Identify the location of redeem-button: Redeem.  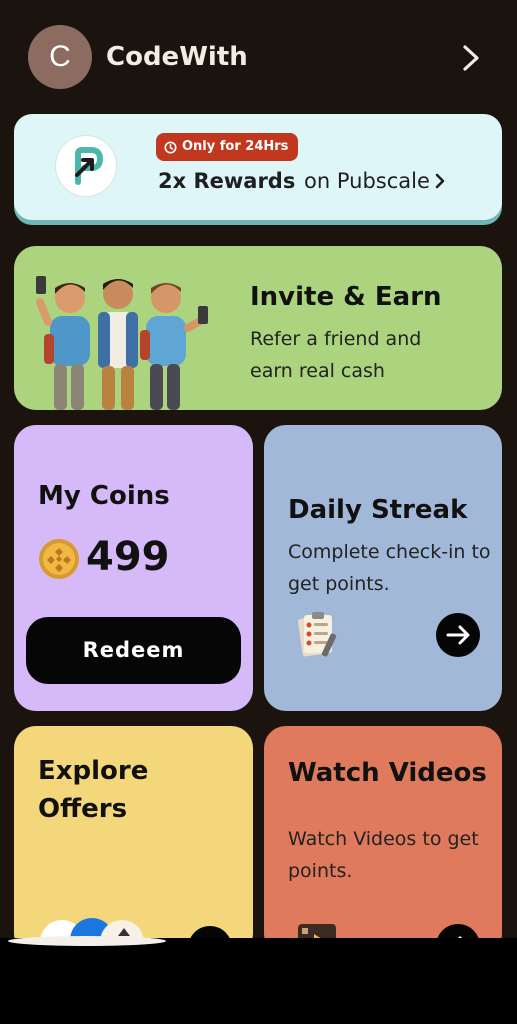
(133, 650).